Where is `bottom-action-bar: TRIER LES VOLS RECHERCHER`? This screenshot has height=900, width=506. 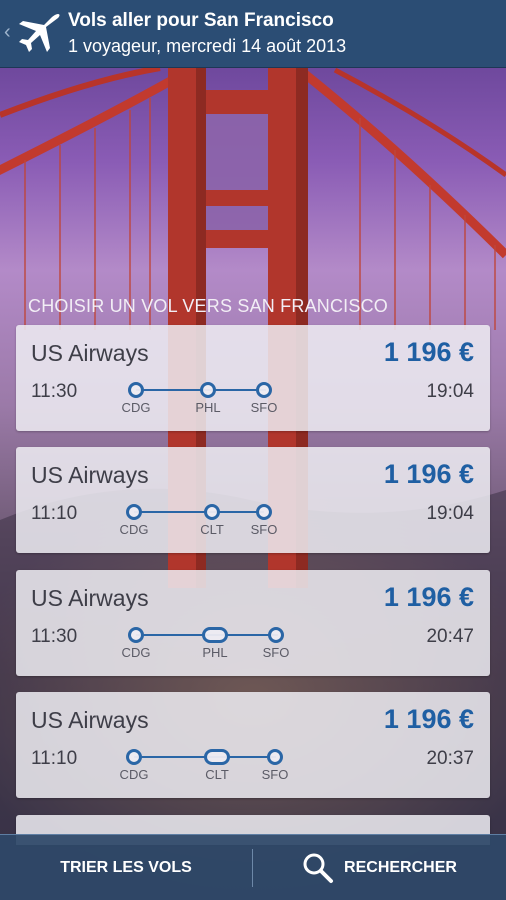 bottom-action-bar: TRIER LES VOLS RECHERCHER is located at coordinates (253, 867).